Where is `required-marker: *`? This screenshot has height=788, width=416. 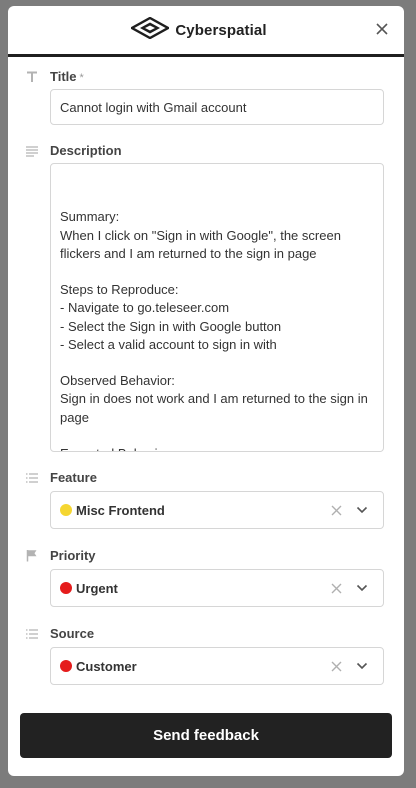 required-marker: * is located at coordinates (81, 78).